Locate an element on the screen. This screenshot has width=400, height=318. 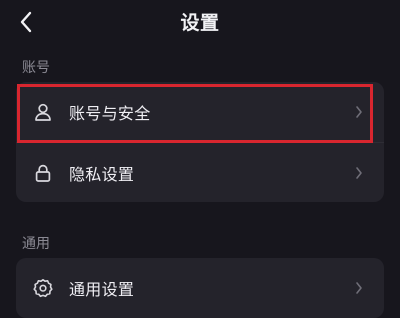
section-title-account: 账号 is located at coordinates (36, 68).